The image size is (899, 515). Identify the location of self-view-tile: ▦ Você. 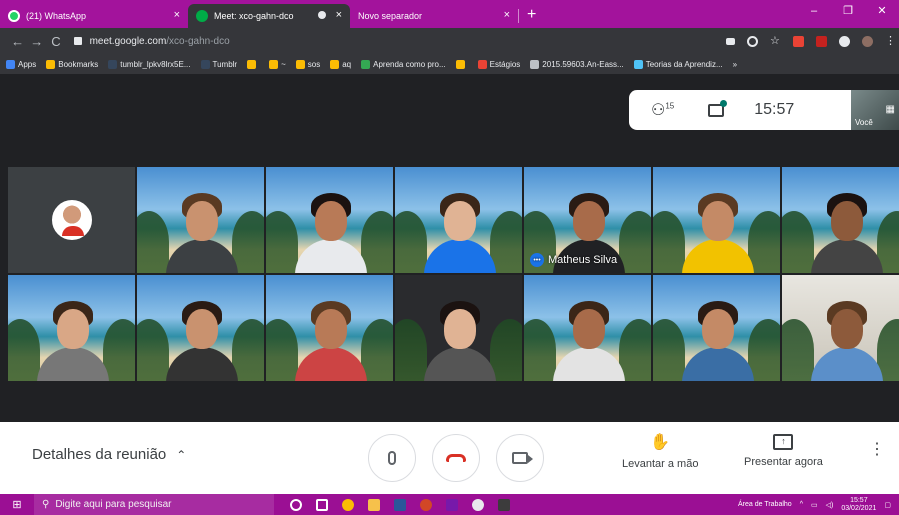
(875, 110).